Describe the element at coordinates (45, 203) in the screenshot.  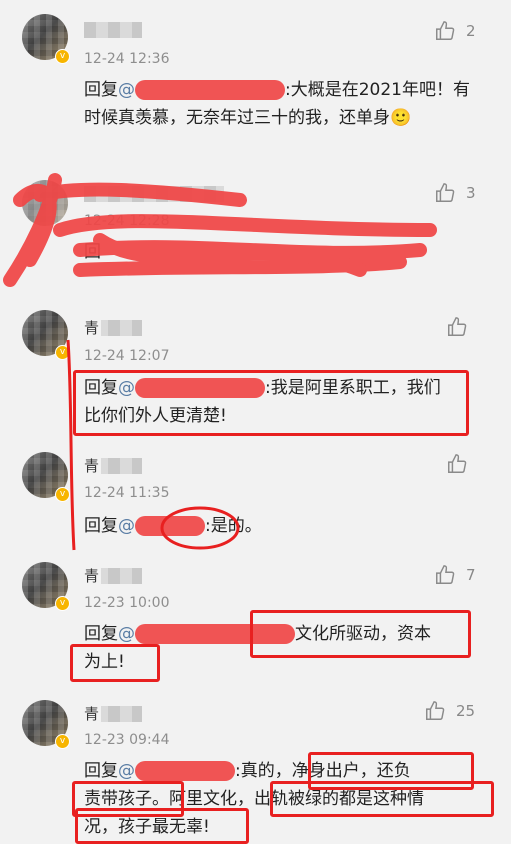
I see `avatar` at that location.